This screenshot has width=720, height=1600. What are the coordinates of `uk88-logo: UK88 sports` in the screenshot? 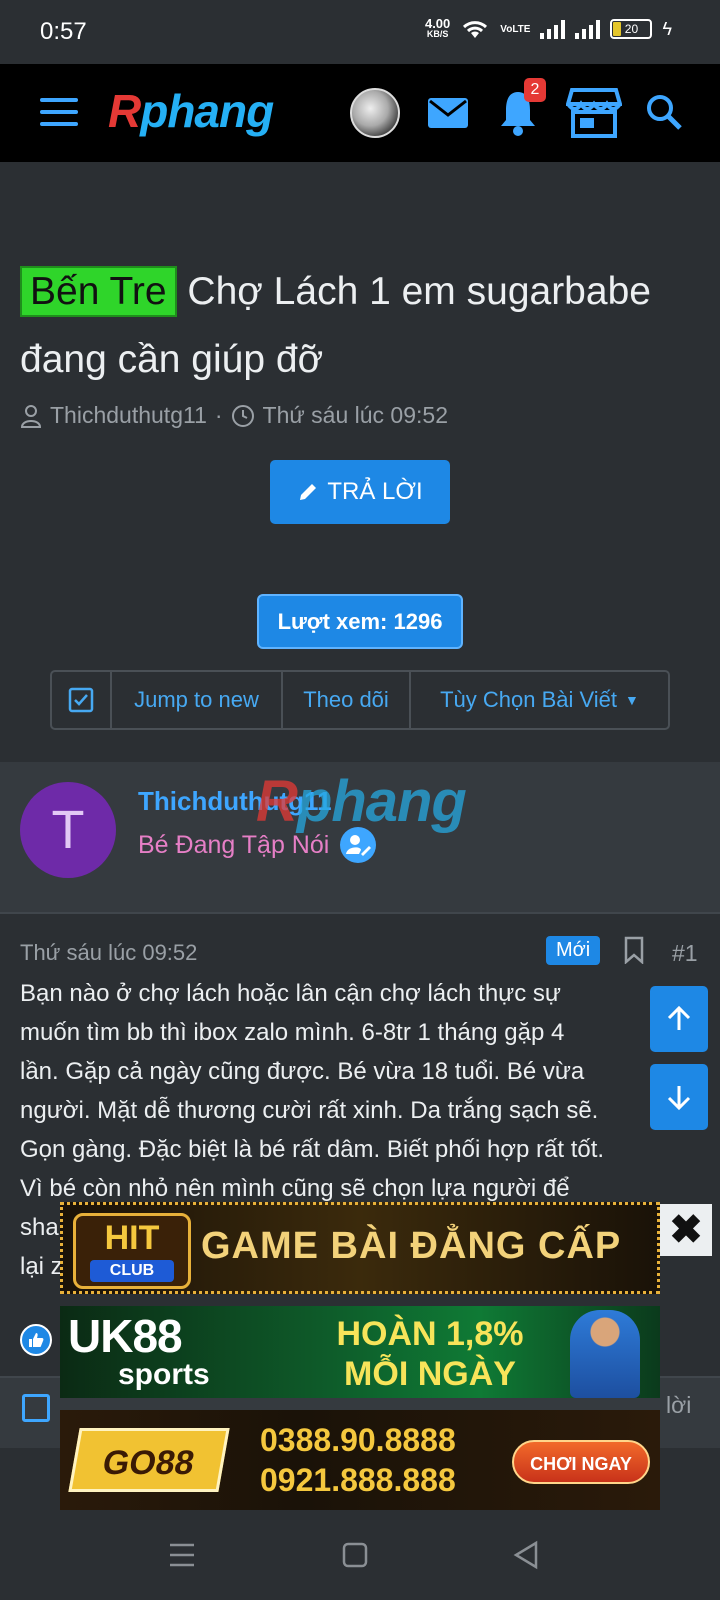 It's located at (139, 1350).